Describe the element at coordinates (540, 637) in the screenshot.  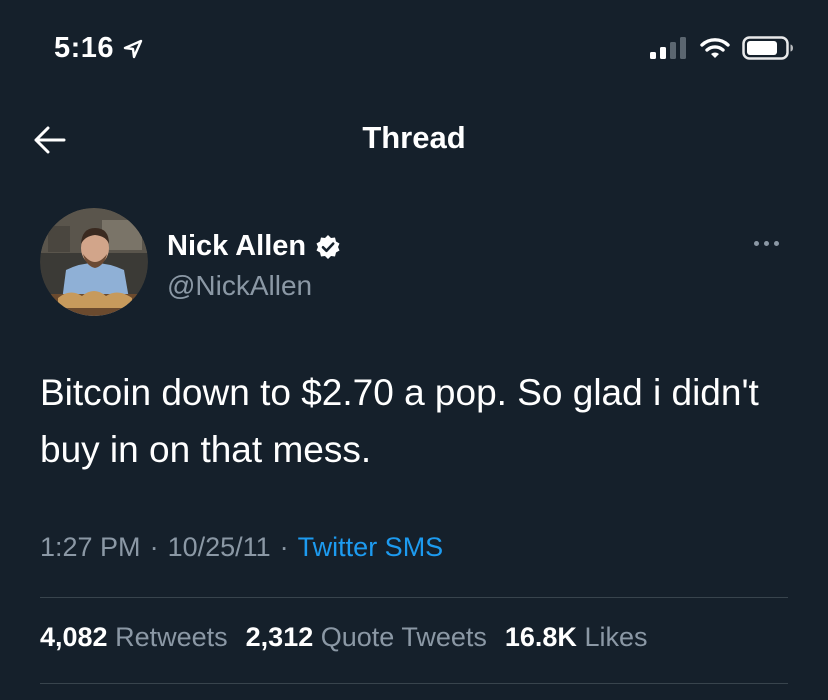
I see `likes-count: 16.8K` at that location.